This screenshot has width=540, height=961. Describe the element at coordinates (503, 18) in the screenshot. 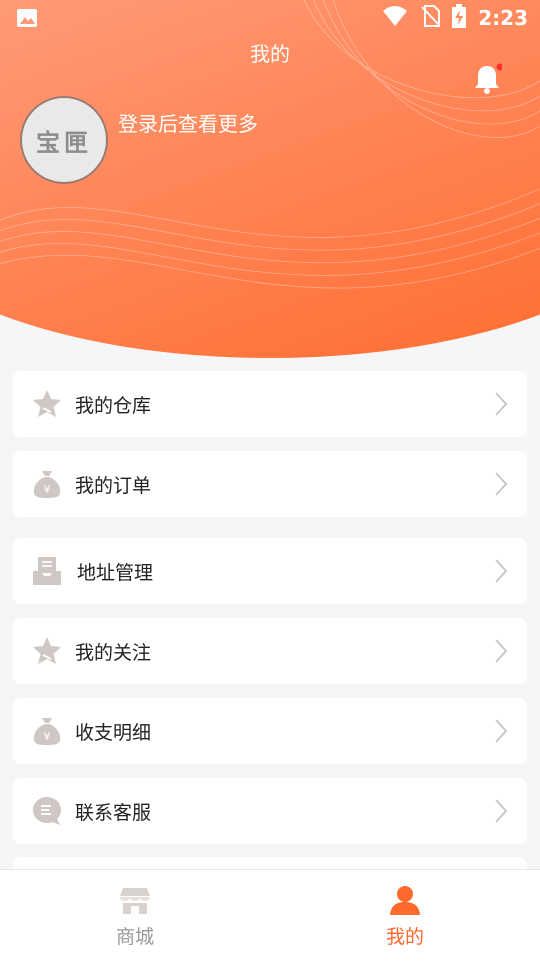

I see `status-time: 2:23` at that location.